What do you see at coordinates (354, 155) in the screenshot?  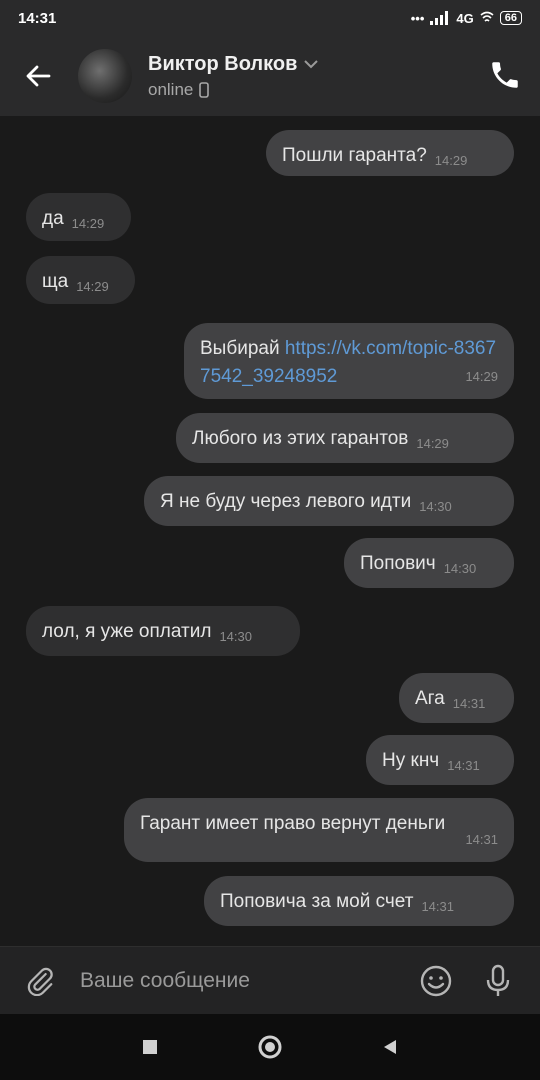 I see `message-text: Пошли гаранта?` at bounding box center [354, 155].